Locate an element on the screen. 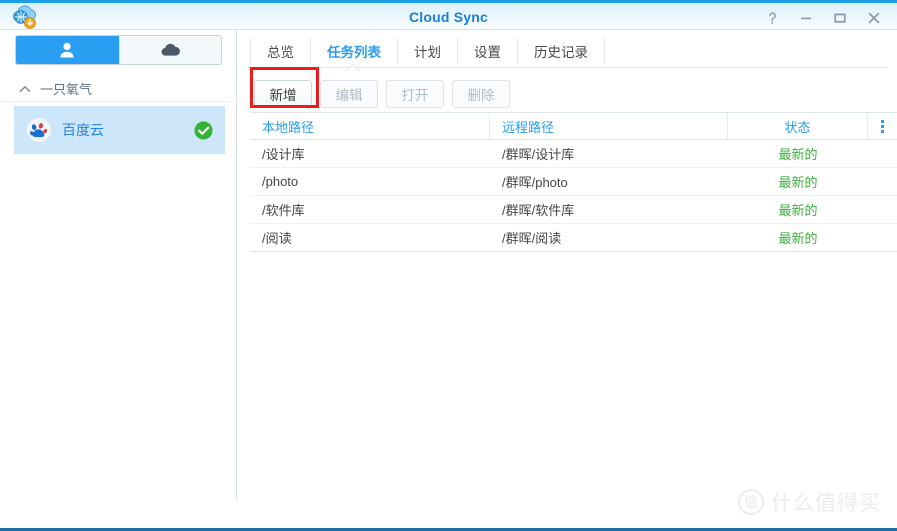 Image resolution: width=897 pixels, height=531 pixels. column-header-status: 状态 is located at coordinates (798, 126).